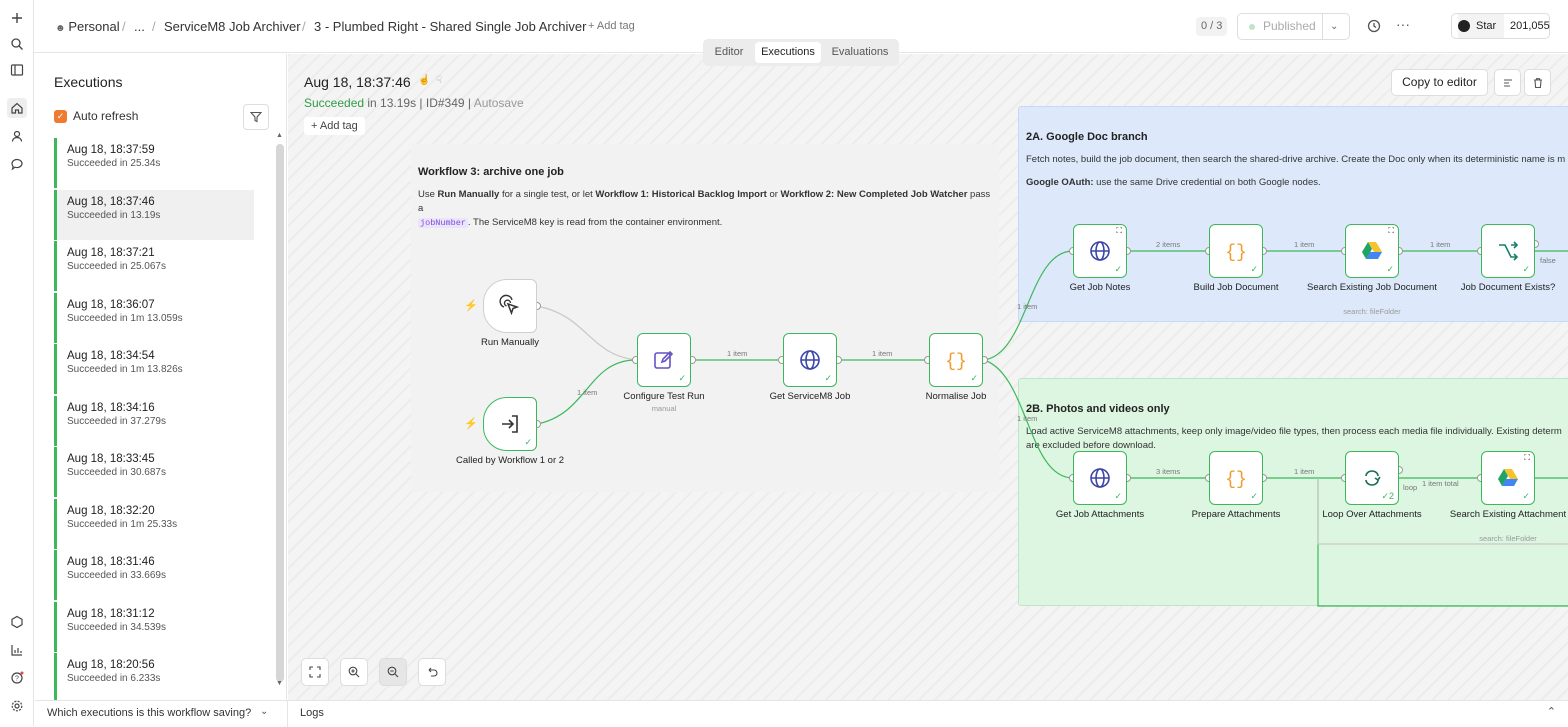 The height and width of the screenshot is (727, 1568). What do you see at coordinates (1403, 24) in the screenshot?
I see `more-options-icon: ···` at bounding box center [1403, 24].